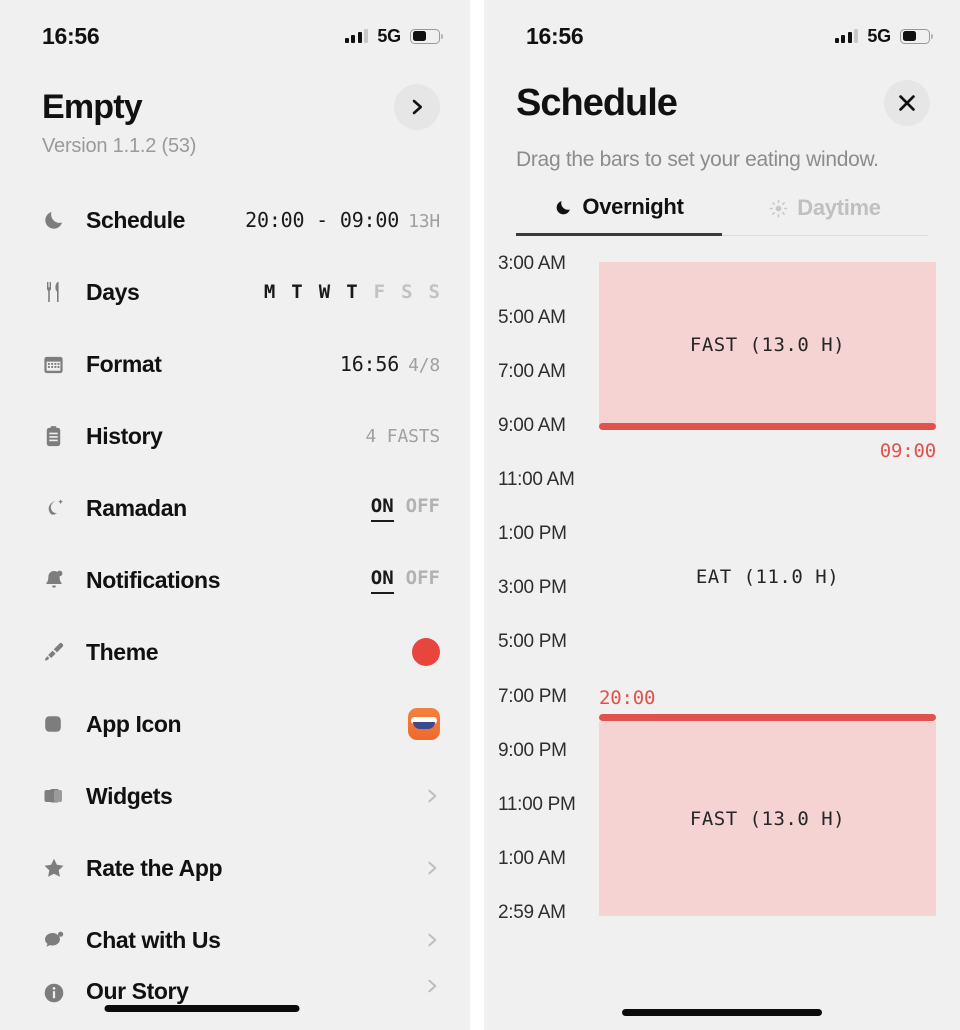  I want to click on settings-header: Empty Version 1.1.2 (53), so click(235, 108).